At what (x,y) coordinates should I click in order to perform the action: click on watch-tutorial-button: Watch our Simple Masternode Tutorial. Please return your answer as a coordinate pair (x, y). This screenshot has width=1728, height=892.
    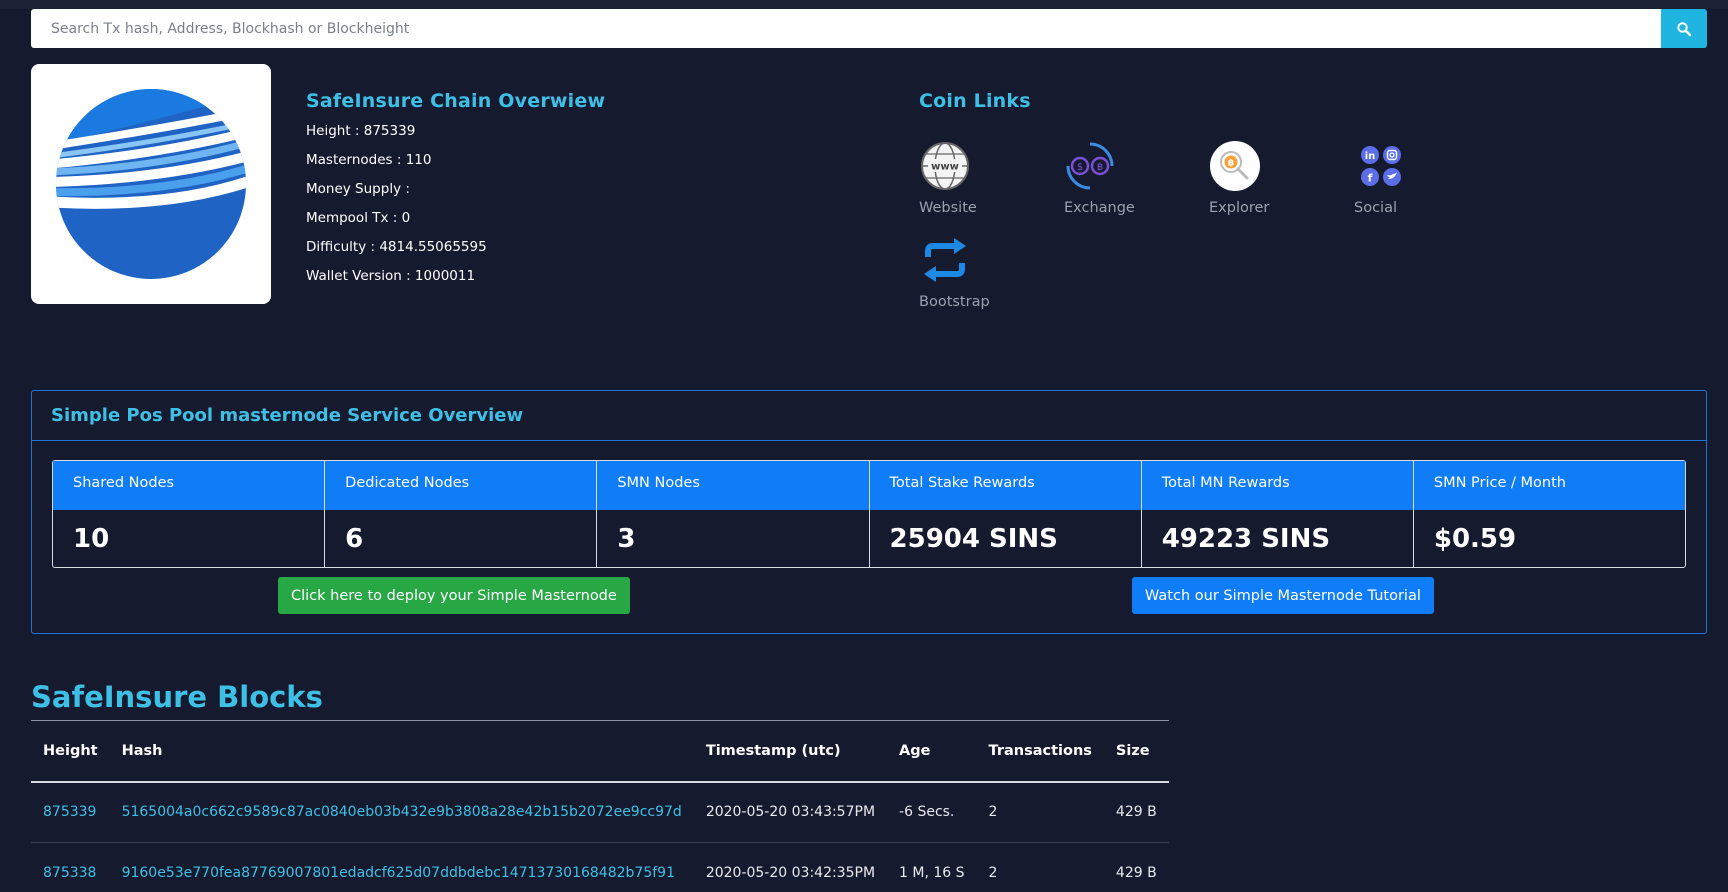
    Looking at the image, I should click on (1283, 595).